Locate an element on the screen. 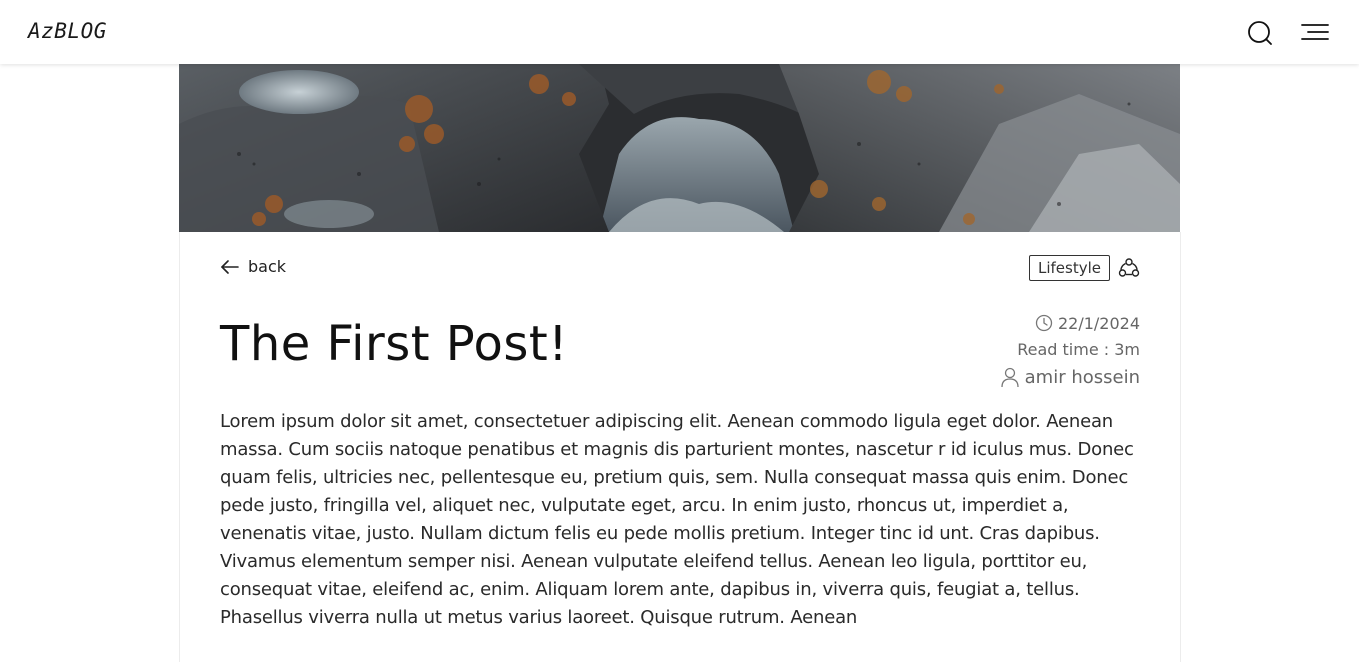 The image size is (1359, 662). post-date-row: 22/1/2024 is located at coordinates (1070, 323).